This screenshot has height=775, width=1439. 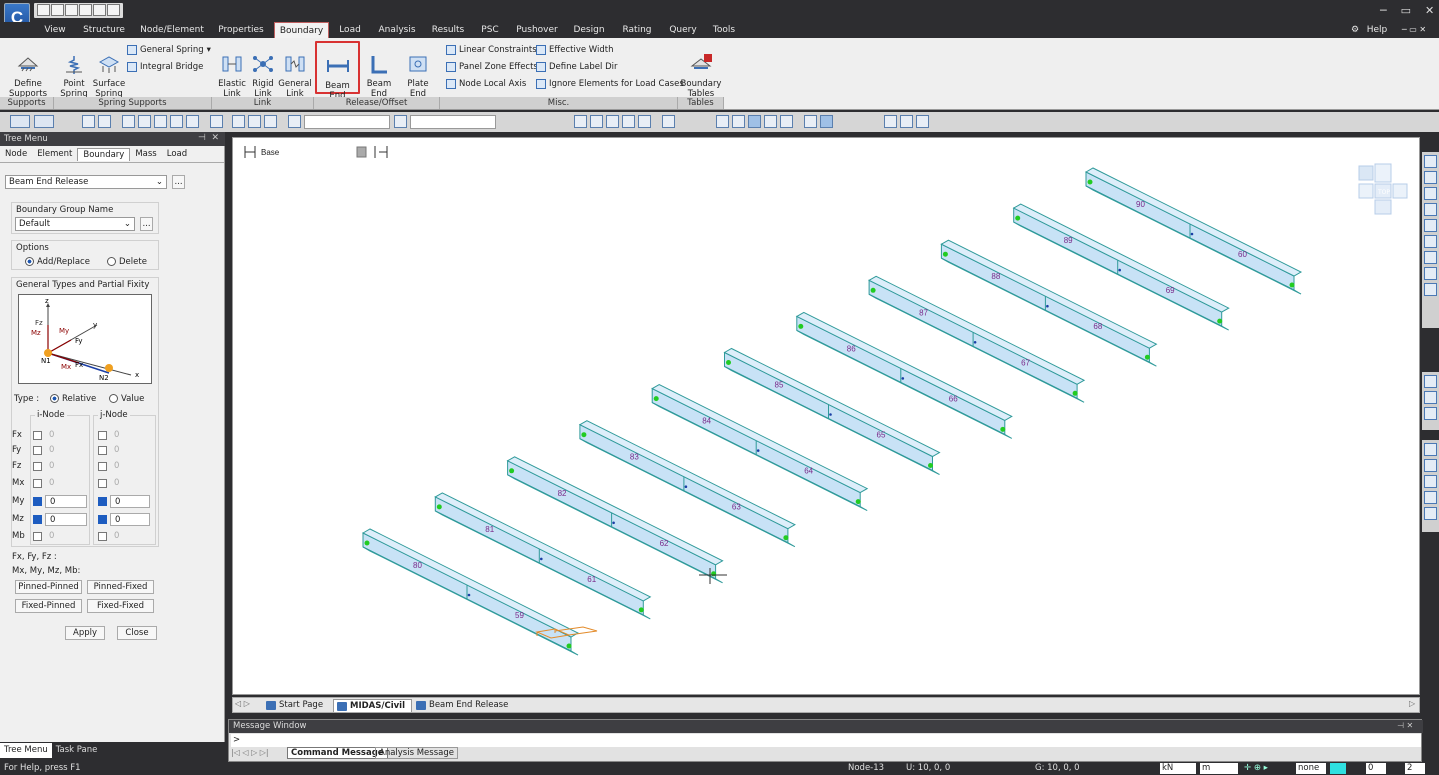 What do you see at coordinates (48, 606) in the screenshot?
I see `fixed-pinned-button: Fixed-Pinned` at bounding box center [48, 606].